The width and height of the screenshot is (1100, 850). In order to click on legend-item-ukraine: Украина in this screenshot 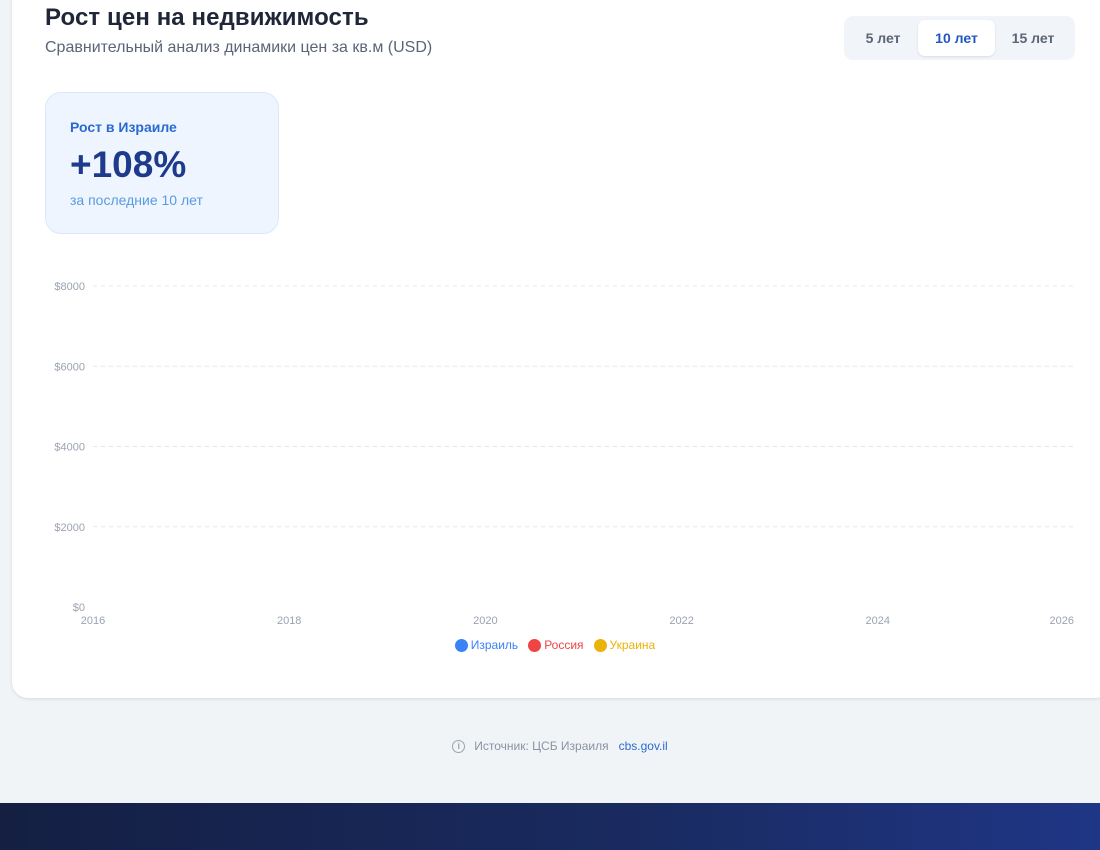, I will do `click(624, 645)`.